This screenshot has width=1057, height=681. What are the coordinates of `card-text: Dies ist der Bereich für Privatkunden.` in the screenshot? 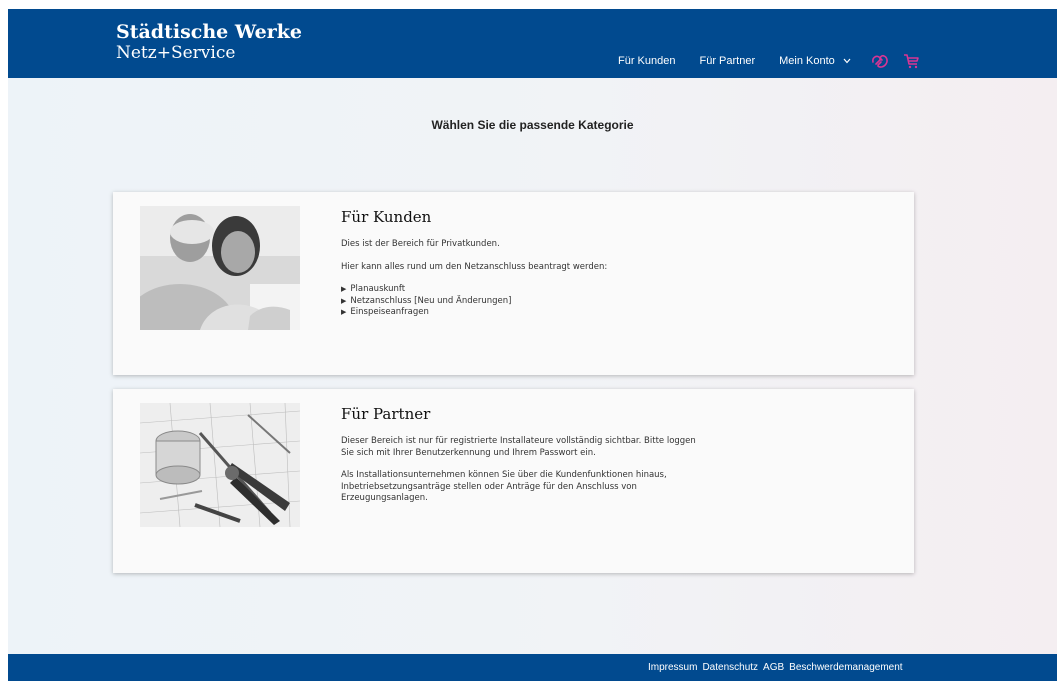 It's located at (420, 244).